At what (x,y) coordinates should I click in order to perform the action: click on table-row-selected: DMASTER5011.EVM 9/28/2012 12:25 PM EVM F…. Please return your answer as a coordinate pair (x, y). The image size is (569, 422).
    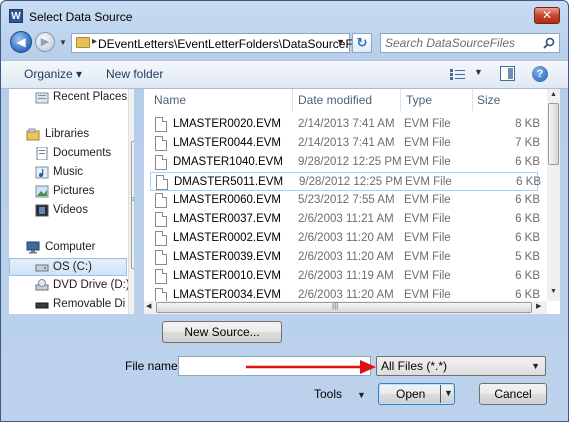
    Looking at the image, I should click on (345, 181).